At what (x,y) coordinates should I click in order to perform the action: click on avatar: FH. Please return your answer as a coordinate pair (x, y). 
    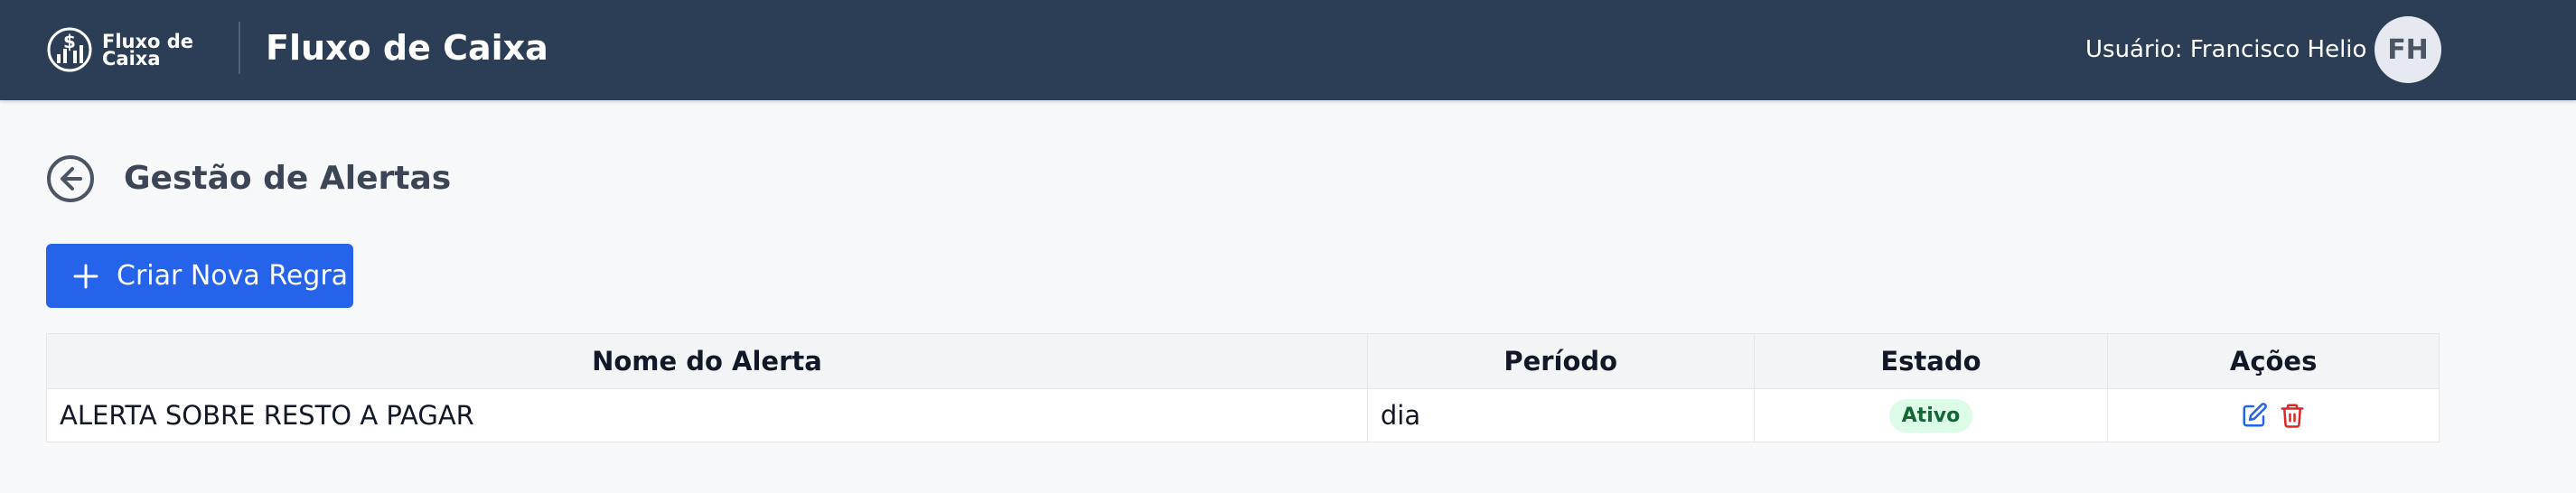
    Looking at the image, I should click on (2408, 49).